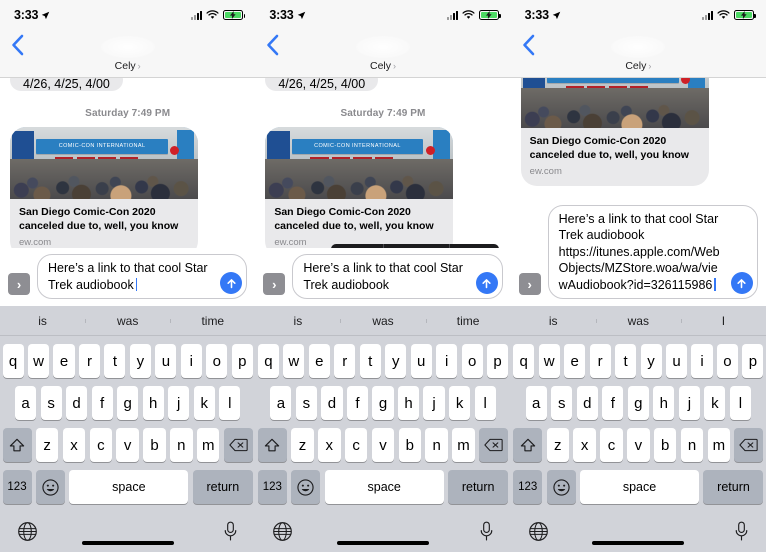 This screenshot has width=766, height=552. I want to click on menu-item-select: Select, so click(357, 246).